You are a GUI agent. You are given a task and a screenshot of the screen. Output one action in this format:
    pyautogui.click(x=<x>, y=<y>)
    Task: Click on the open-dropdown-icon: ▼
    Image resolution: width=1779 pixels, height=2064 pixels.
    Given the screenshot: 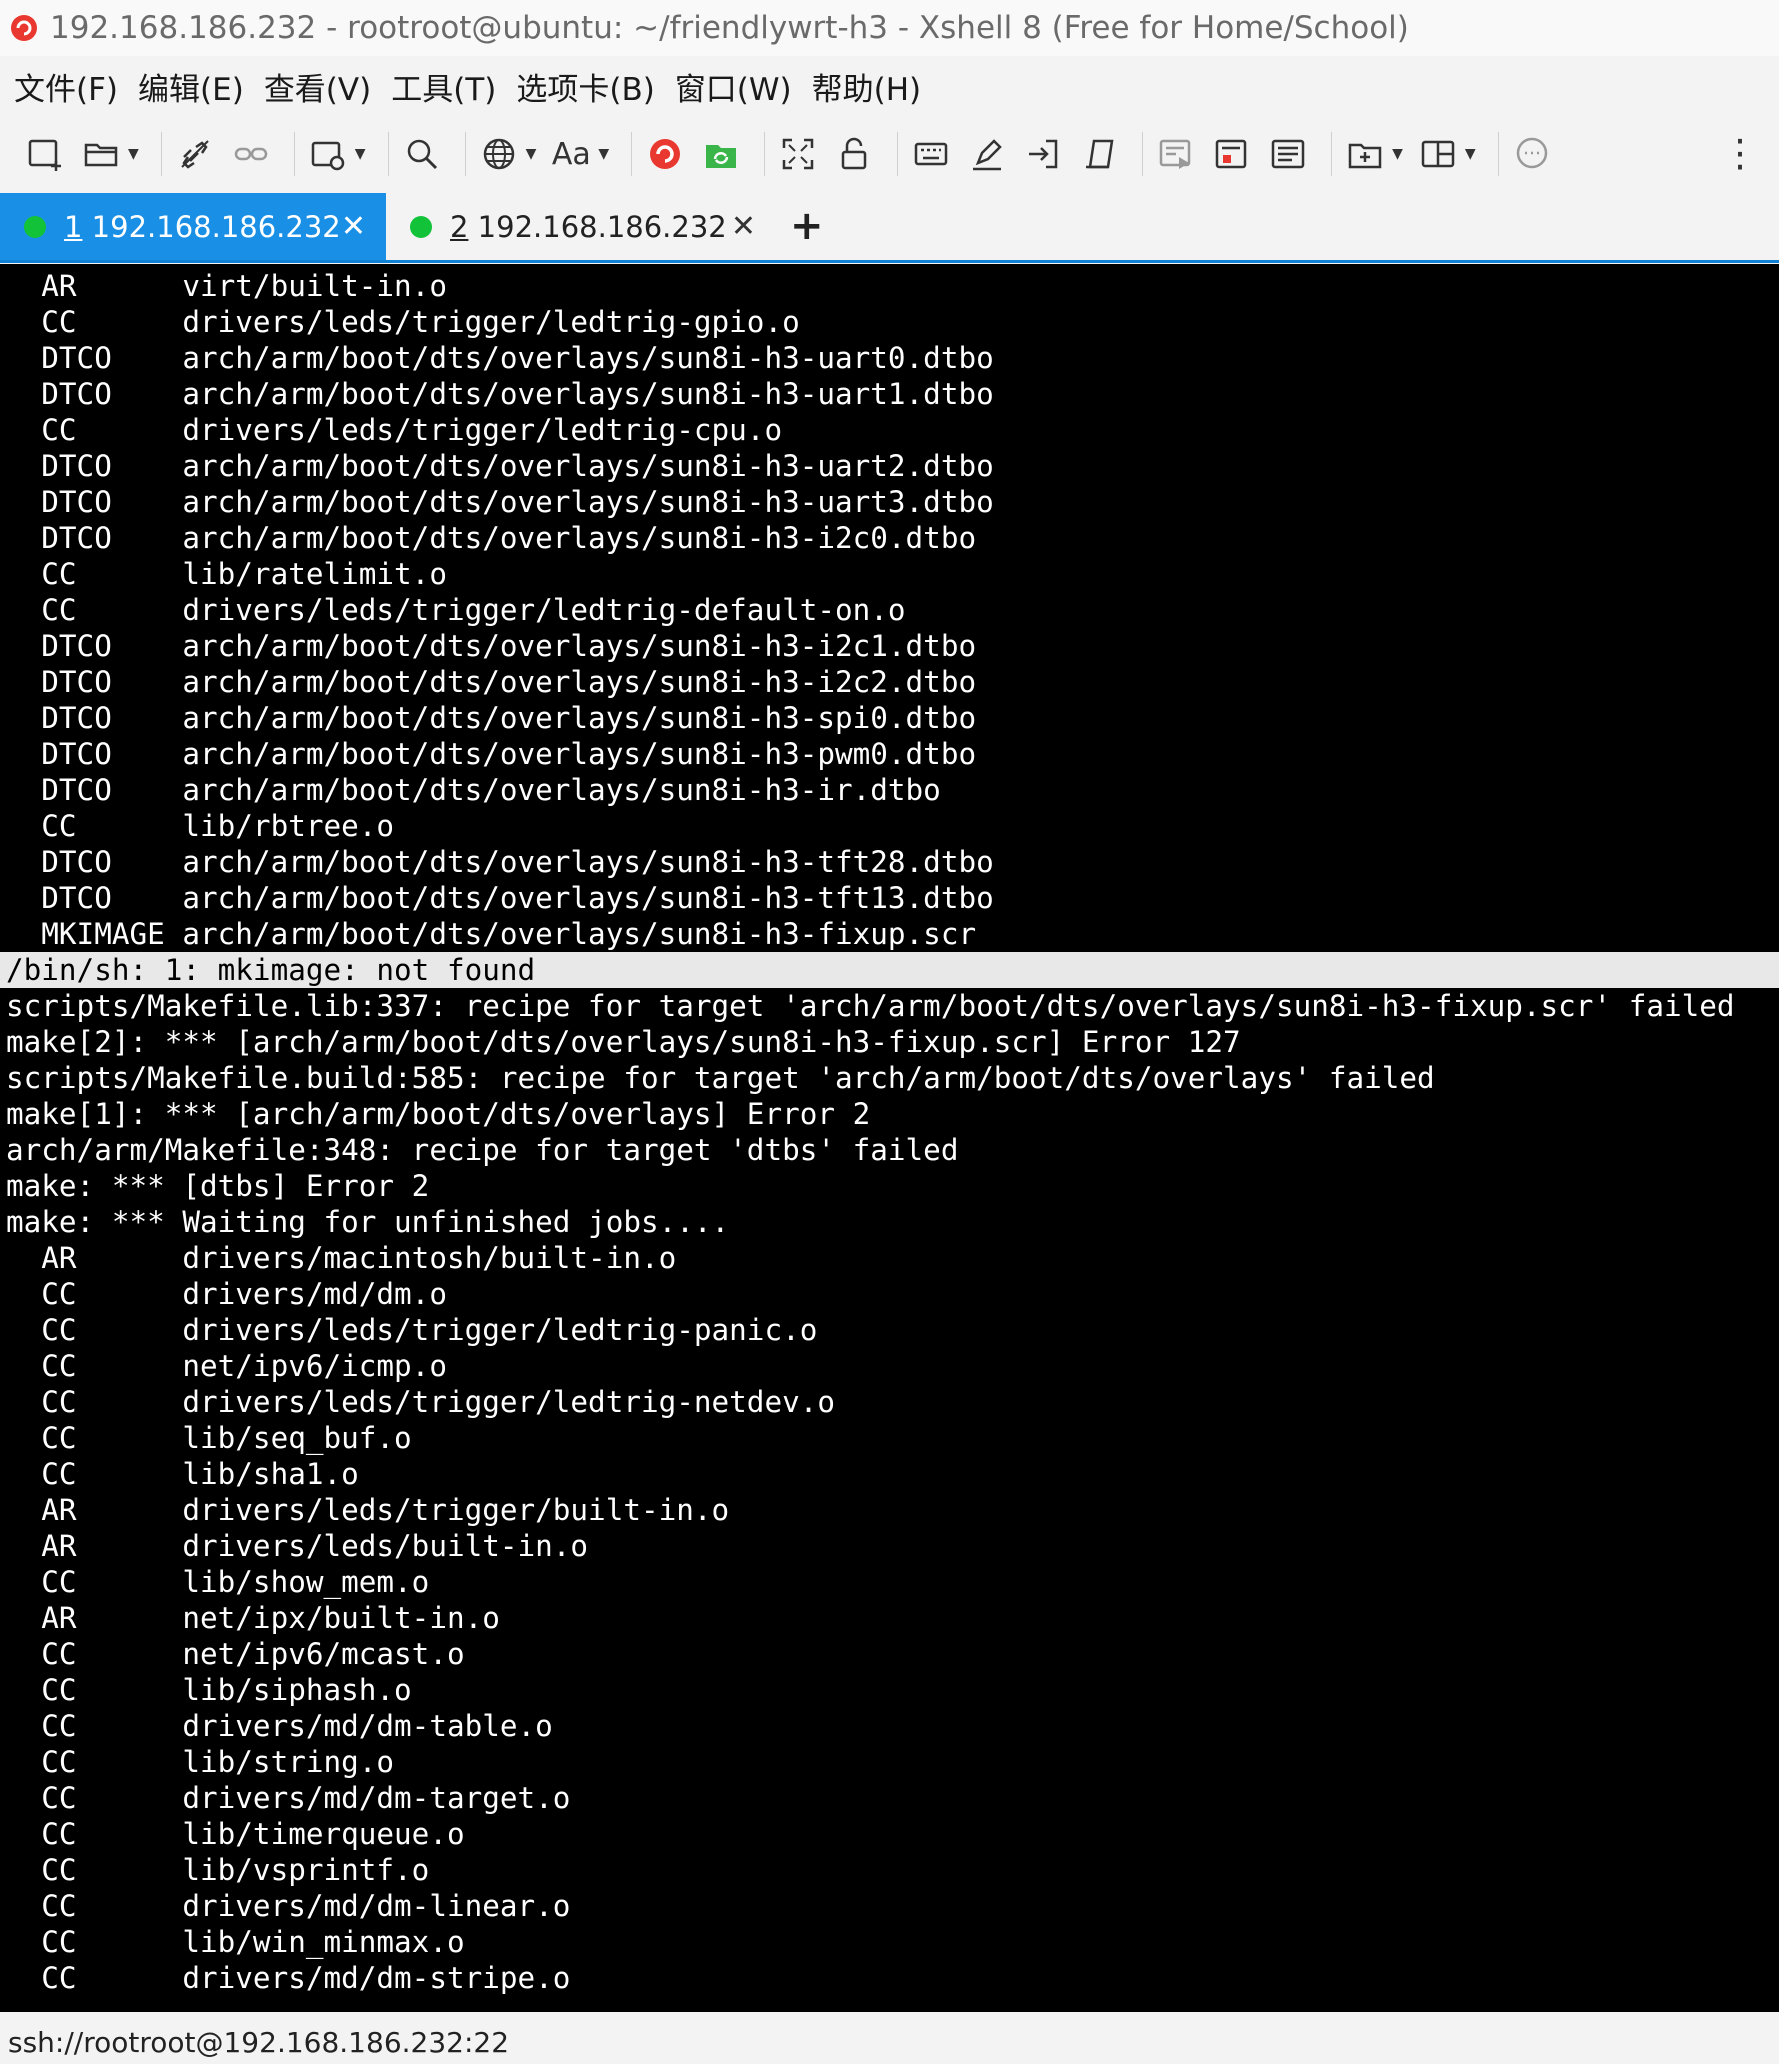 What is the action you would take?
    pyautogui.click(x=133, y=154)
    